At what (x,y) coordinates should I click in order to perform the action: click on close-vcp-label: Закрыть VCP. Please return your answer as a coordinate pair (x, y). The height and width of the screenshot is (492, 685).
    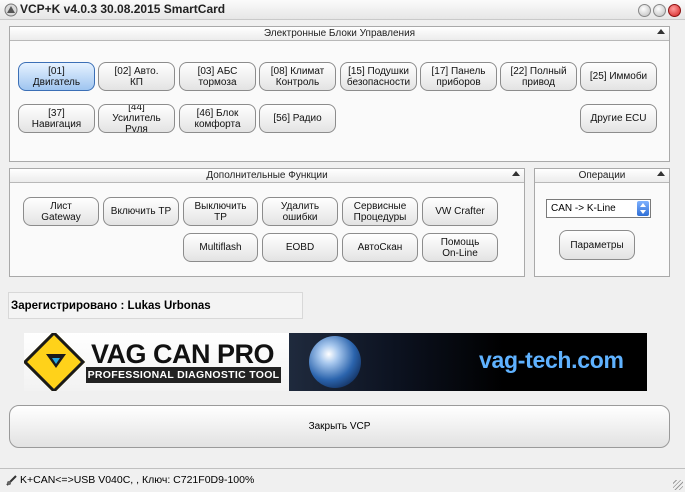
    Looking at the image, I should click on (339, 426).